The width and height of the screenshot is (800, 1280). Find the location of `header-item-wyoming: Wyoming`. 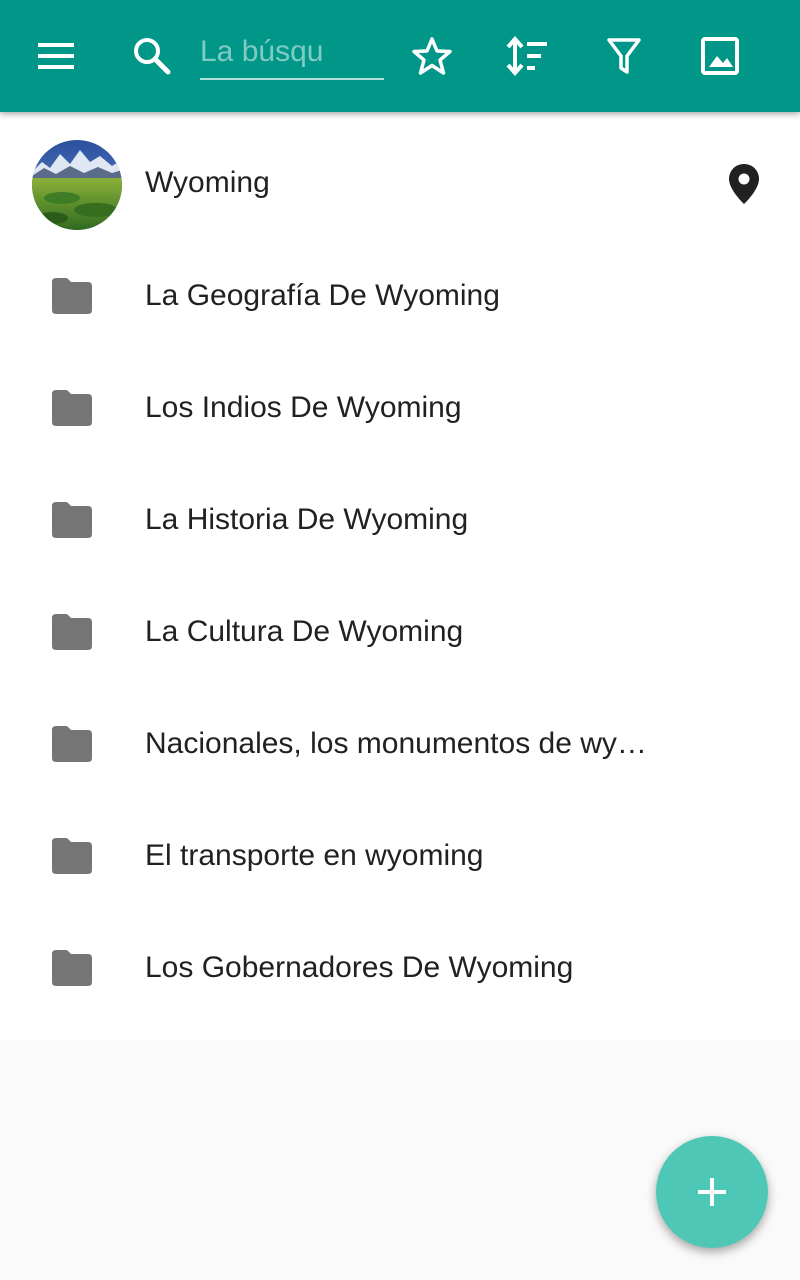

header-item-wyoming: Wyoming is located at coordinates (400, 183).